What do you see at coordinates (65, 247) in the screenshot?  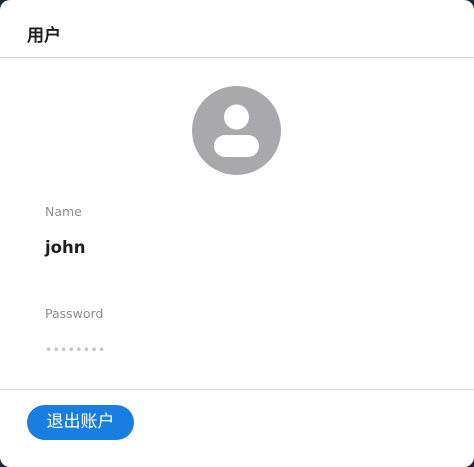 I see `name-value: john` at bounding box center [65, 247].